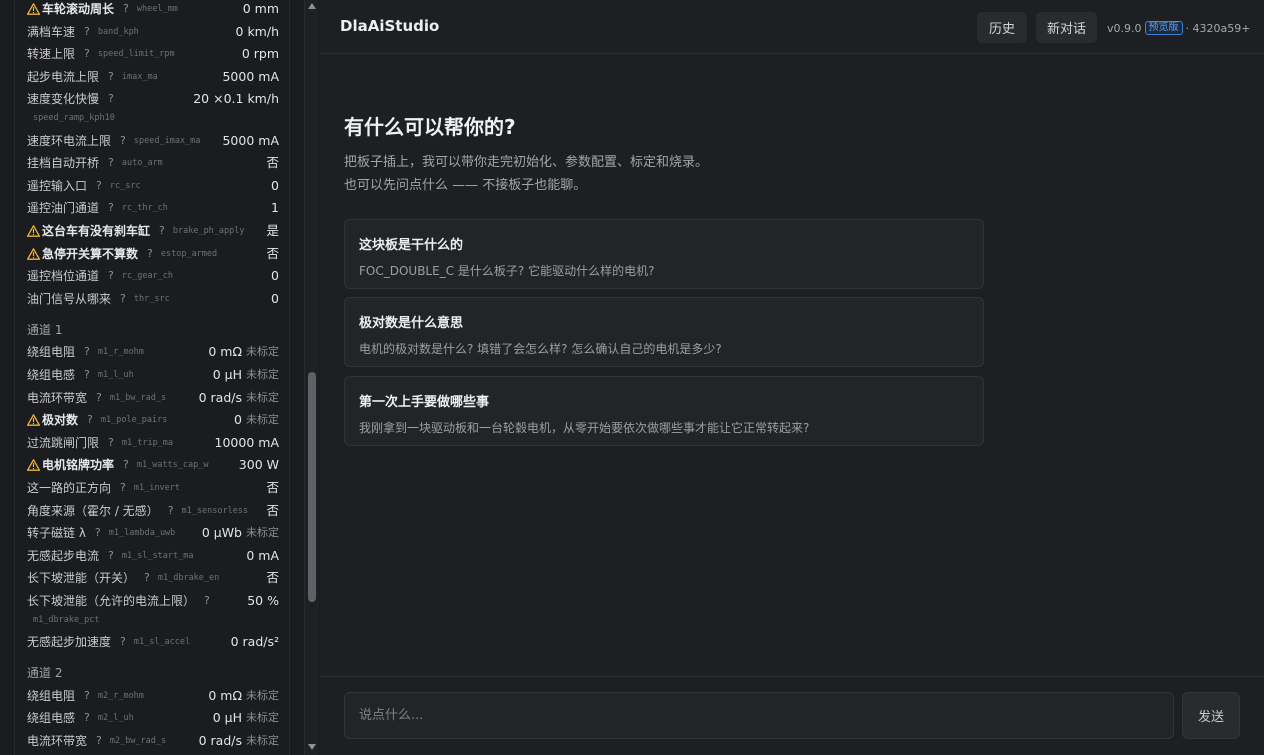 Image resolution: width=1264 pixels, height=755 pixels. I want to click on param-value: 0 rad/s², so click(255, 641).